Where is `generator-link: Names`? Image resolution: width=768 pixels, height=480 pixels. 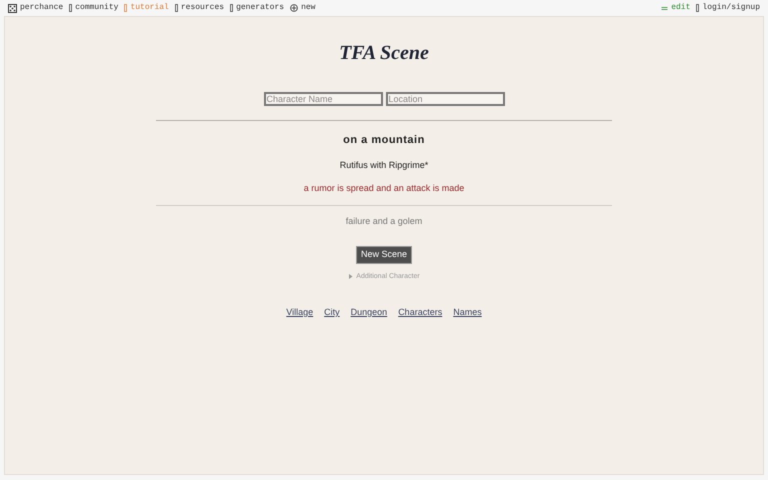
generator-link: Names is located at coordinates (467, 313).